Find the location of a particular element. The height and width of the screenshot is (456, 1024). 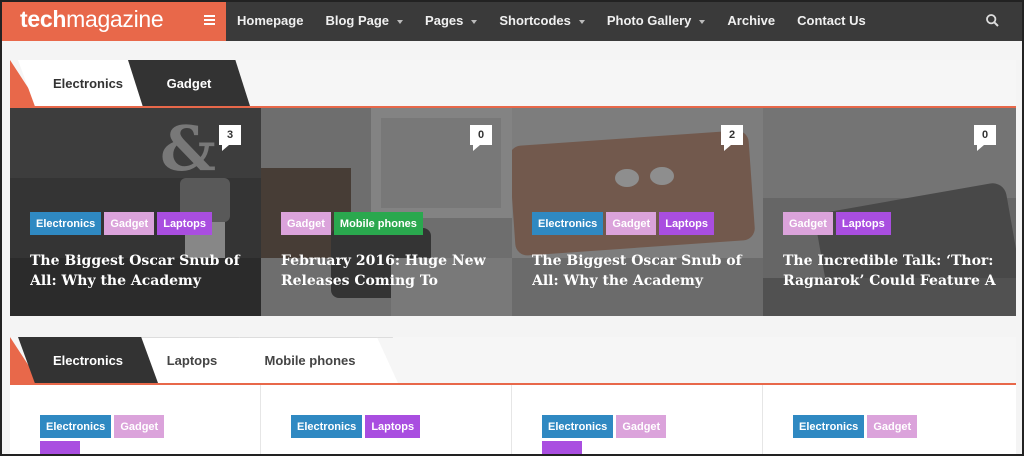

nav-shortcodes: Shortcodes is located at coordinates (542, 20).